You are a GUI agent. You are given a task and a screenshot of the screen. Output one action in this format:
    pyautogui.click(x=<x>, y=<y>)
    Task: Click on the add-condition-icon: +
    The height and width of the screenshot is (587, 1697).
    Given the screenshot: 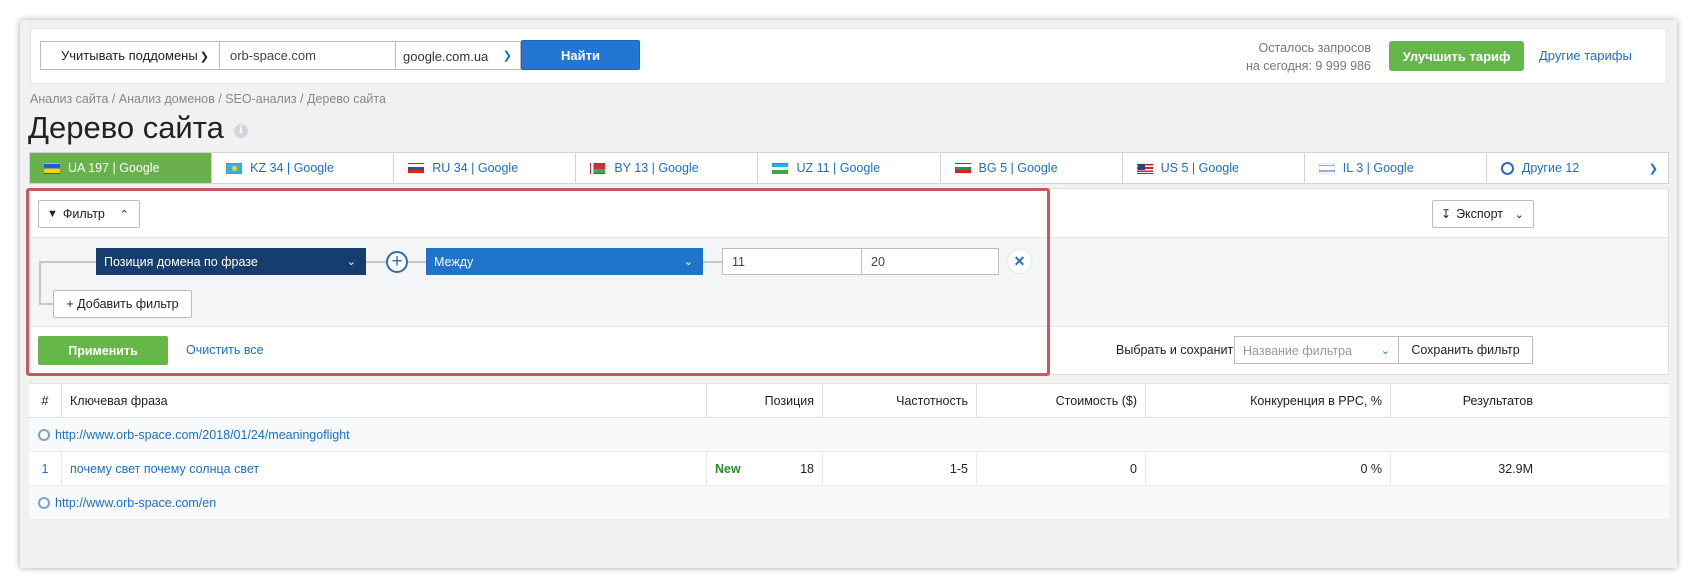 What is the action you would take?
    pyautogui.click(x=397, y=262)
    